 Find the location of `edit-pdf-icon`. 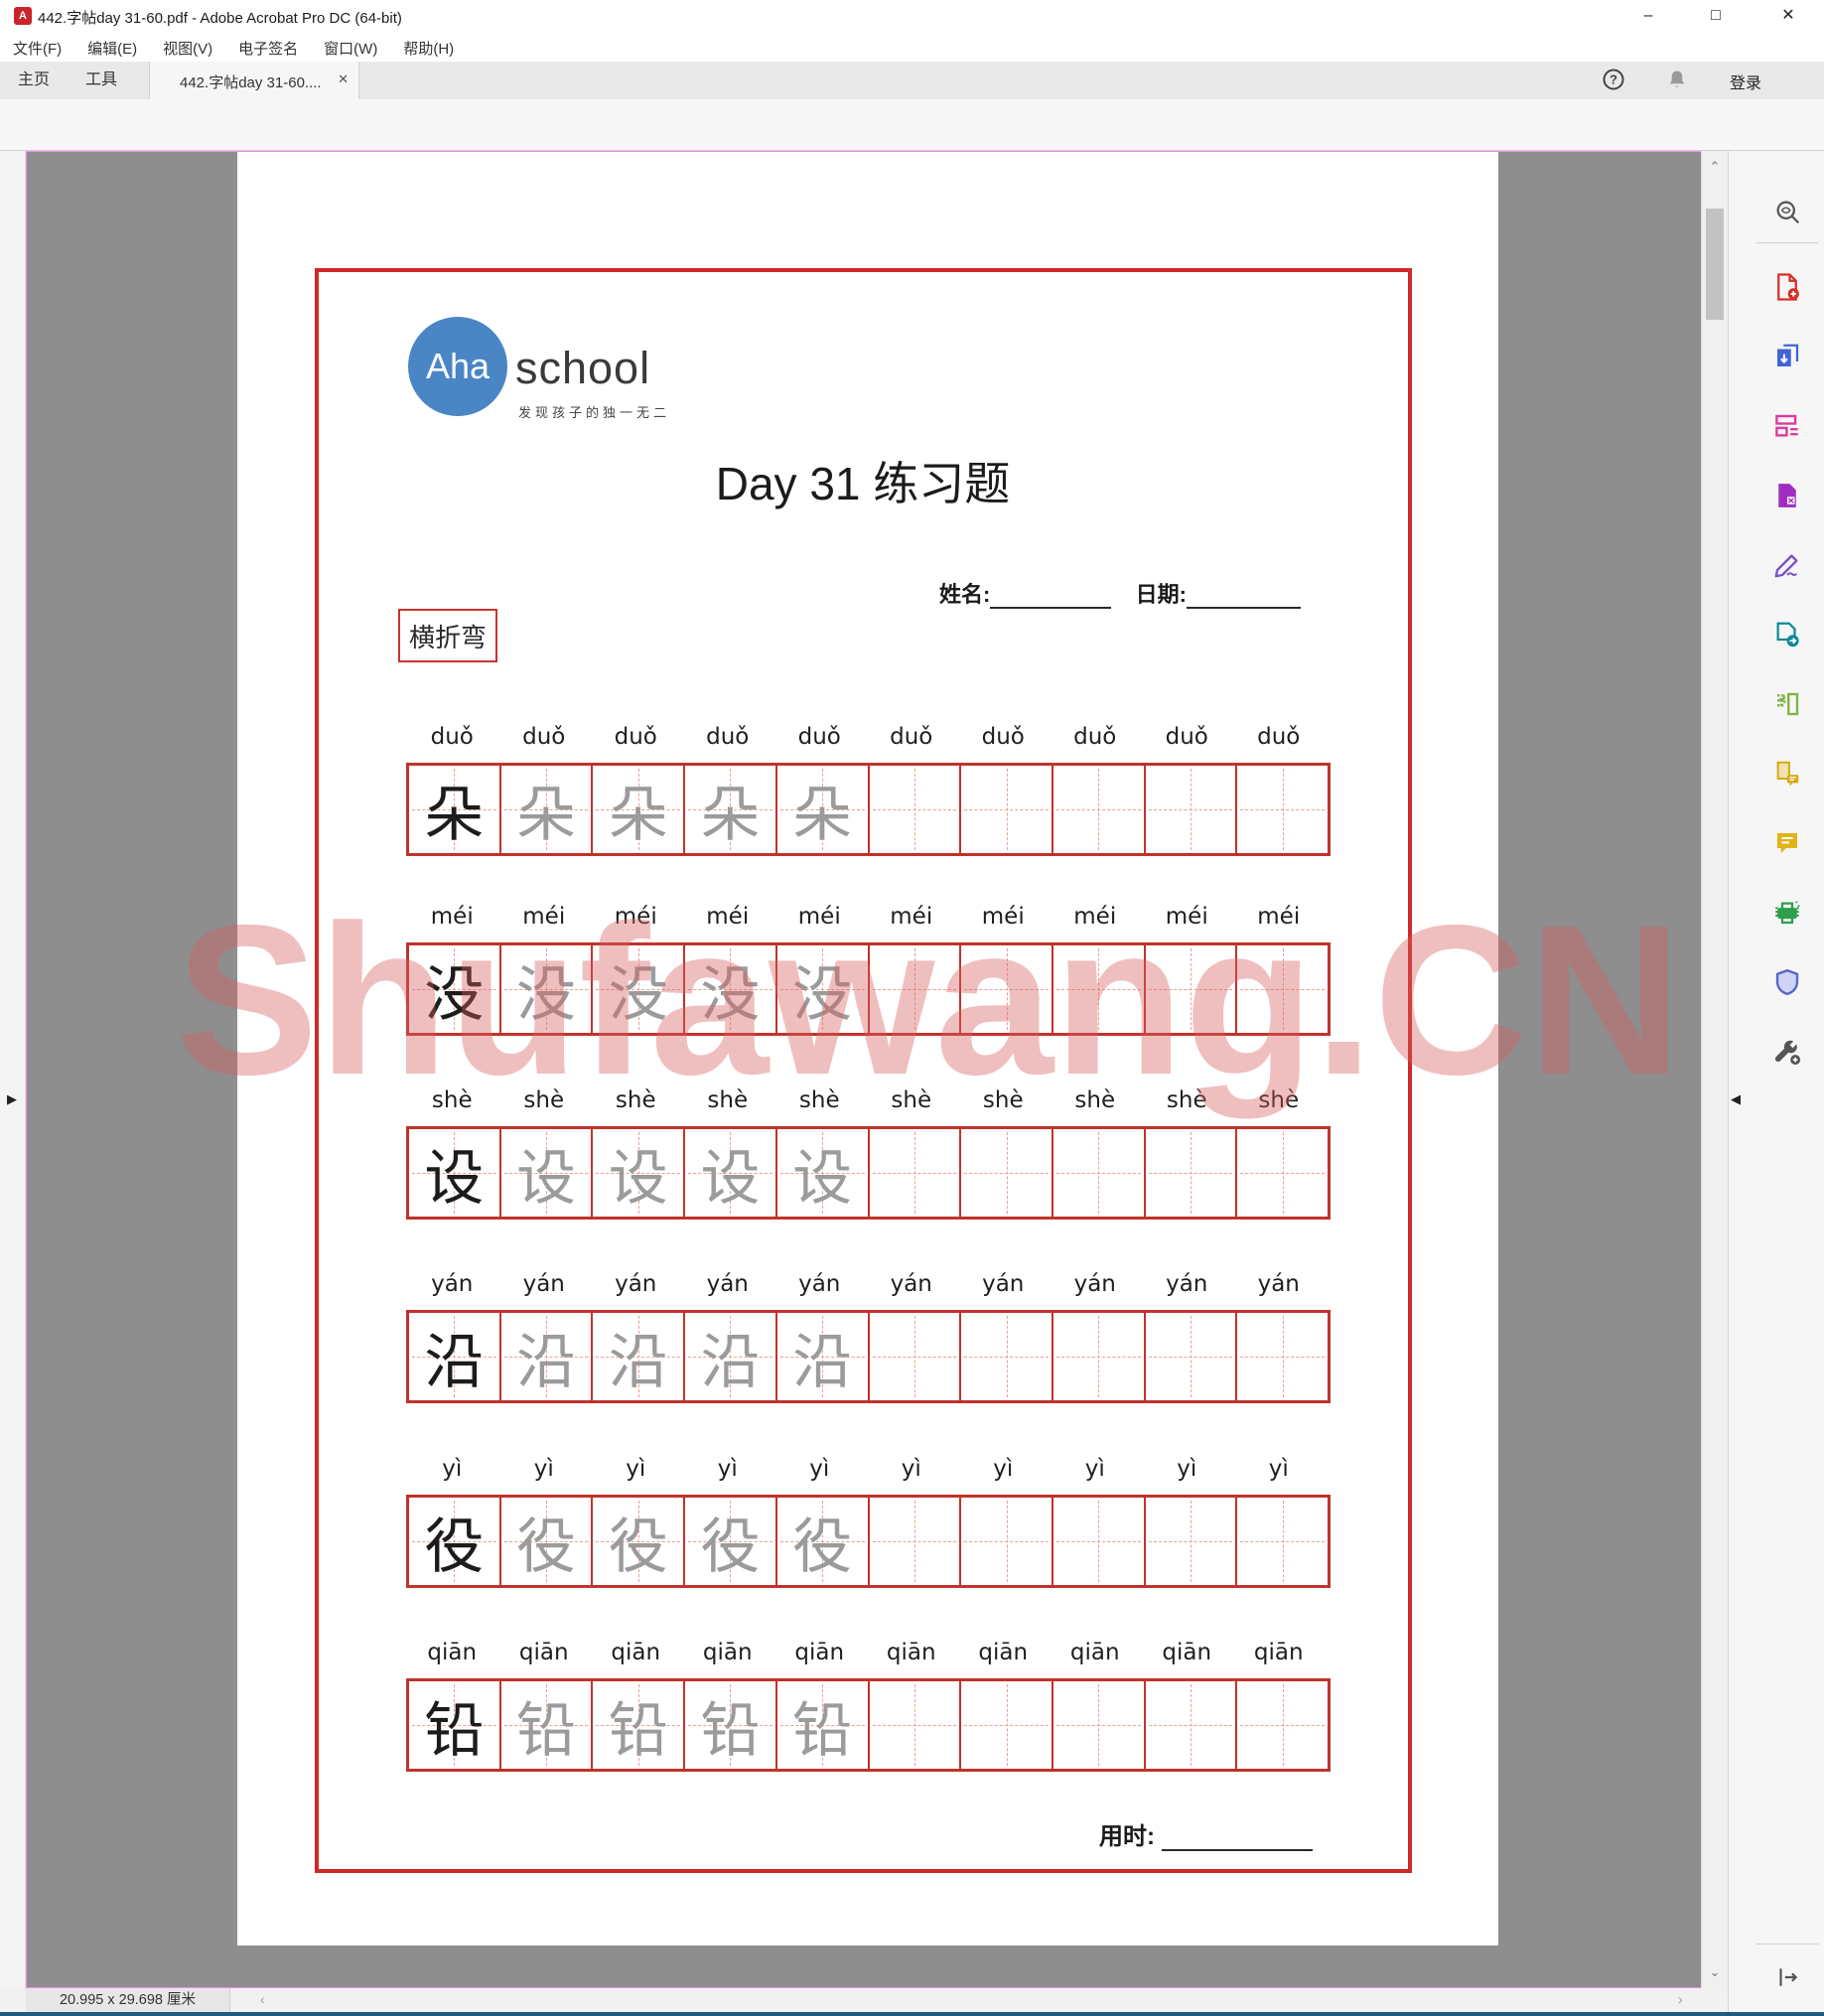

edit-pdf-icon is located at coordinates (1787, 426).